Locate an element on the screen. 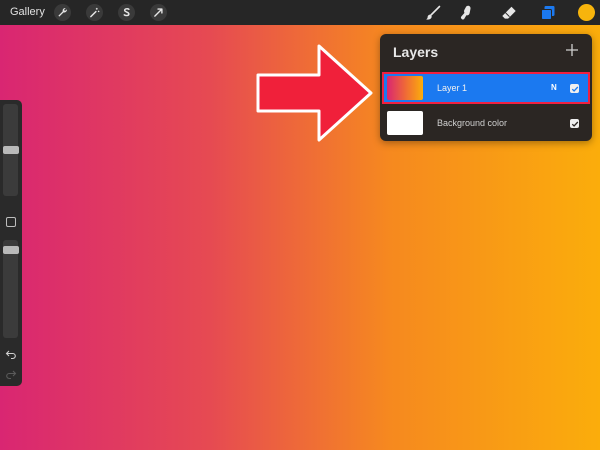 The image size is (600, 450). layers-panel: Layers Layer 1 N Background color is located at coordinates (486, 87).